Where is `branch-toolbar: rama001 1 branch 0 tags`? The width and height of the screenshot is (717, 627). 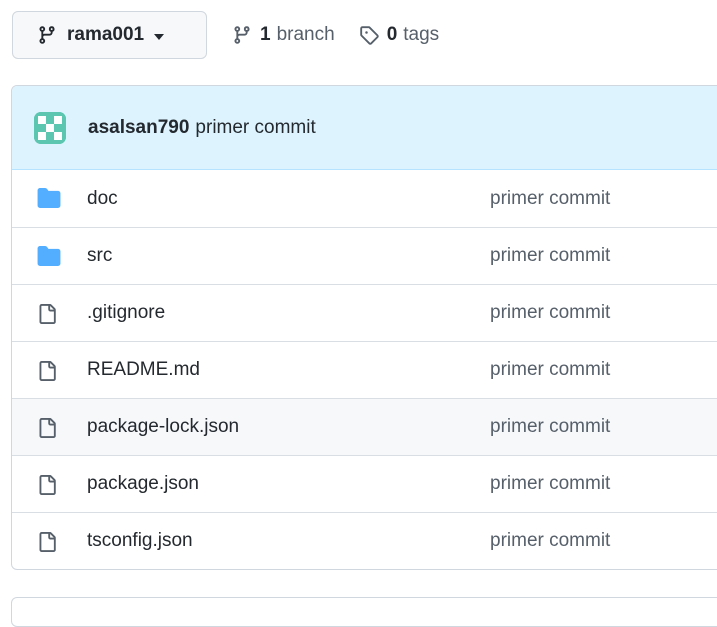
branch-toolbar: rama001 1 branch 0 tags is located at coordinates (225, 35).